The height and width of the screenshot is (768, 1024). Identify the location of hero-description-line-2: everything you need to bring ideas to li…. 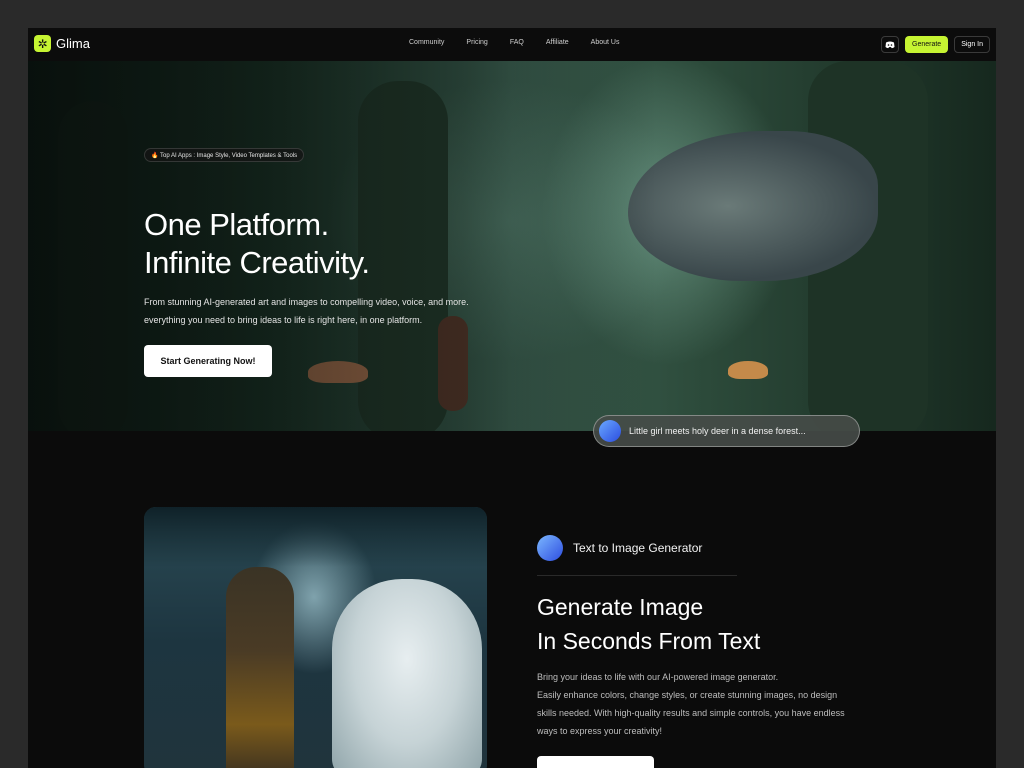
(283, 320).